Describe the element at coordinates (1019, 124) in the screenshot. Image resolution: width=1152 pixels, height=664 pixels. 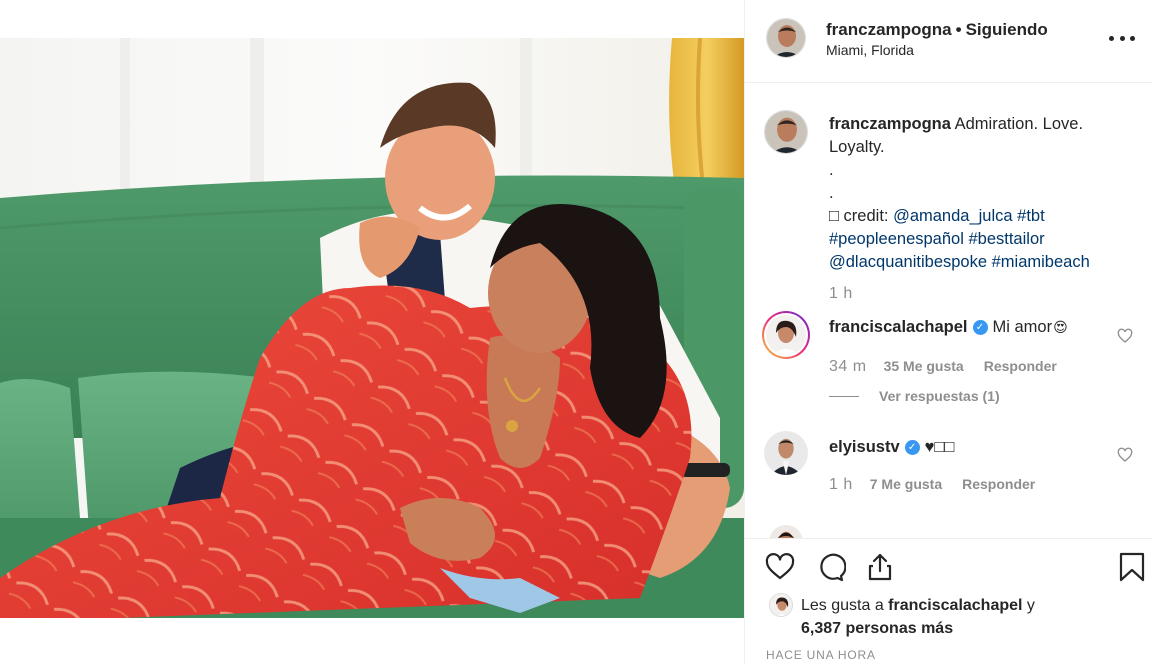
I see `caption-text: Admiration. Love.` at that location.